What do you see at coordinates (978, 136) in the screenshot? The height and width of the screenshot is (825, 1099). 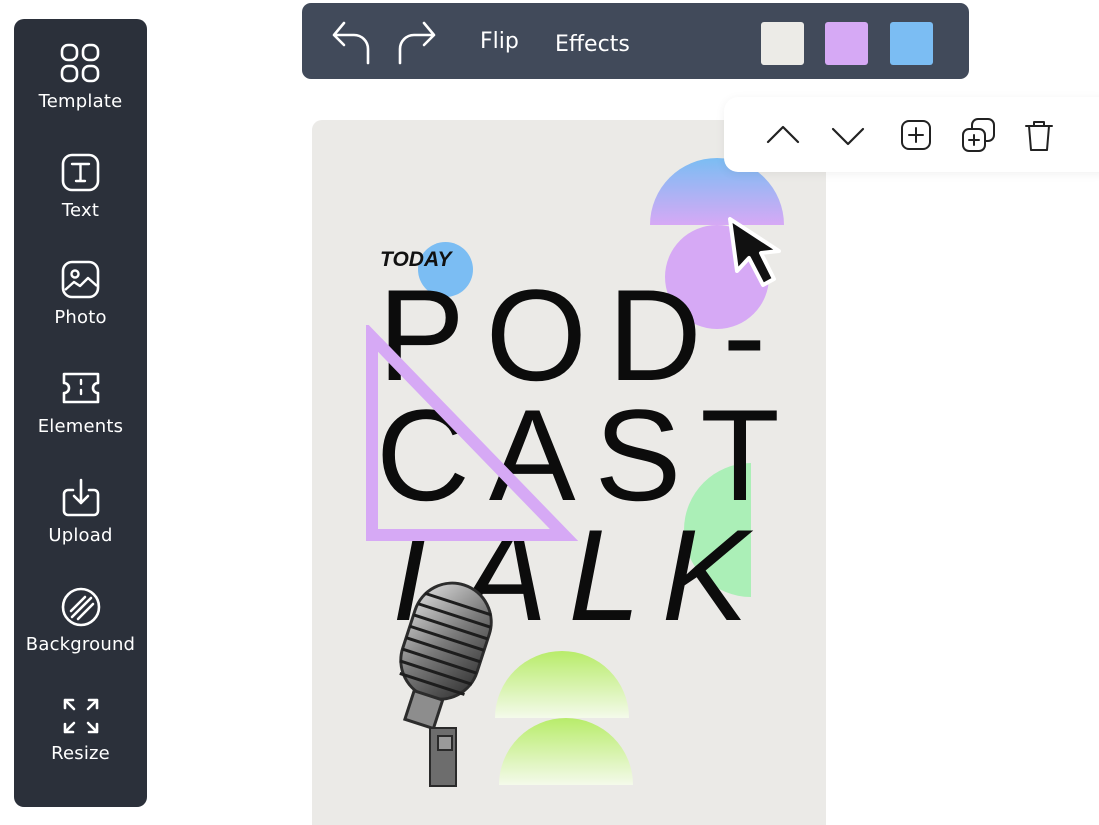 I see `duplicate-icon` at bounding box center [978, 136].